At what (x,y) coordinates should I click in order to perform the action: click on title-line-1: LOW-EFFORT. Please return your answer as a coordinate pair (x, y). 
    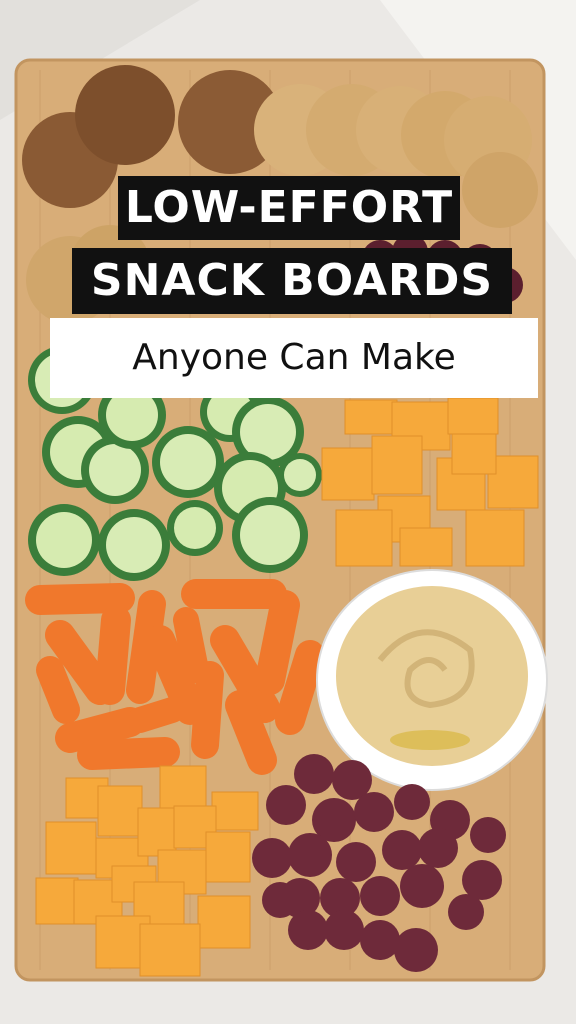
    Looking at the image, I should click on (289, 208).